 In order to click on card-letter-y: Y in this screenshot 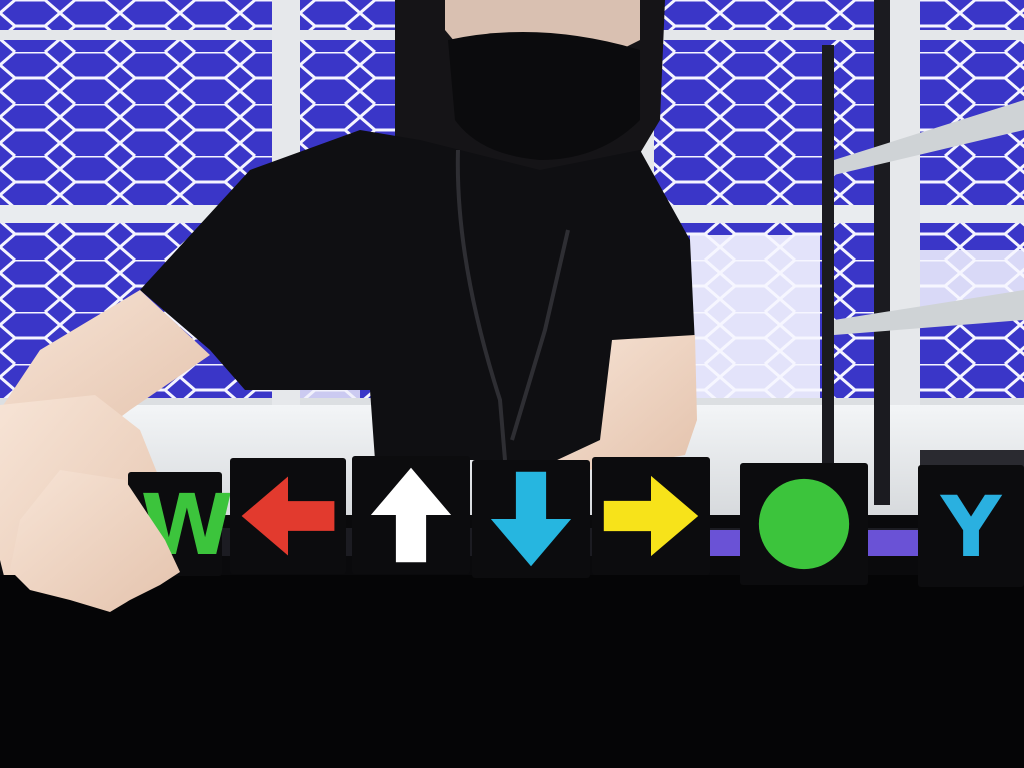, I will do `click(971, 526)`.